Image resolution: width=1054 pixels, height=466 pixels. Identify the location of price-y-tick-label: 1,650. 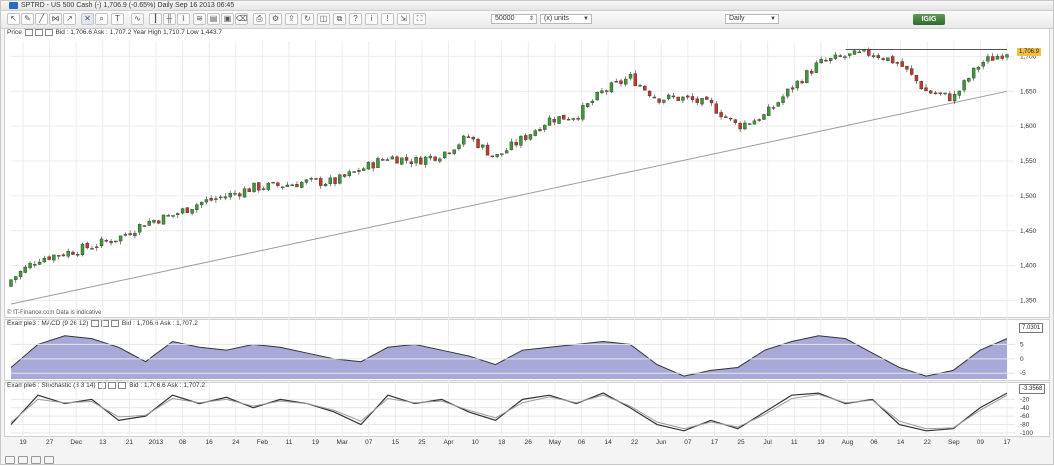
(1028, 91).